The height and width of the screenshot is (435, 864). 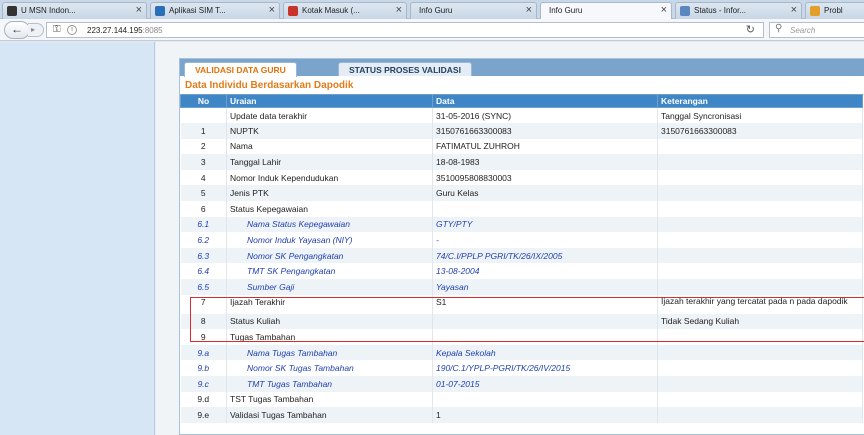 I want to click on reload-icon: ↻, so click(x=750, y=29).